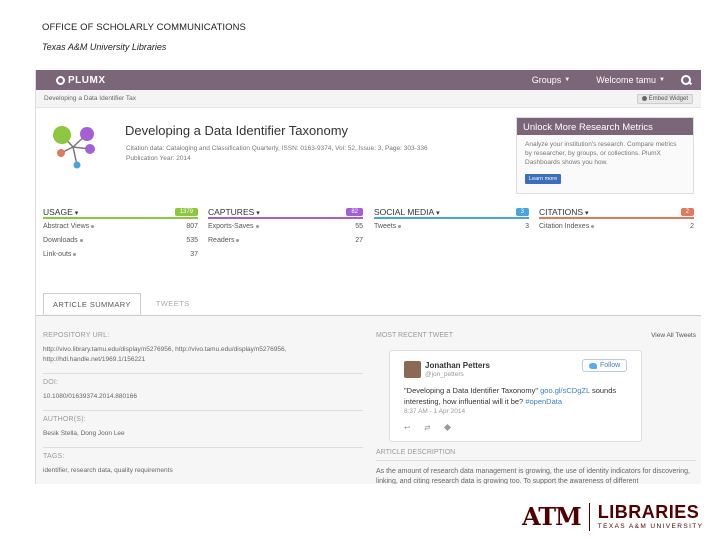  What do you see at coordinates (692, 226) in the screenshot?
I see `metric-row-value: 2` at bounding box center [692, 226].